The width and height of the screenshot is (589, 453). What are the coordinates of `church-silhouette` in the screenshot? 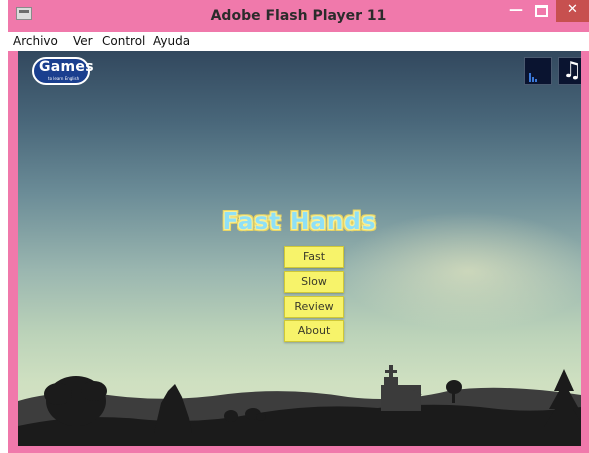 It's located at (401, 388).